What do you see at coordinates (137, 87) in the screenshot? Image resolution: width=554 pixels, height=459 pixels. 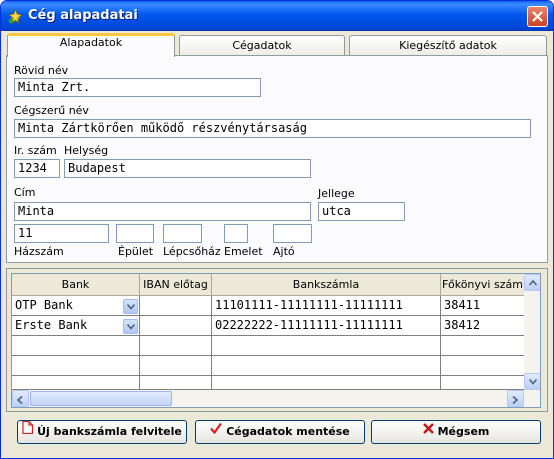 I see `short-name-input: Minta Zrt.` at bounding box center [137, 87].